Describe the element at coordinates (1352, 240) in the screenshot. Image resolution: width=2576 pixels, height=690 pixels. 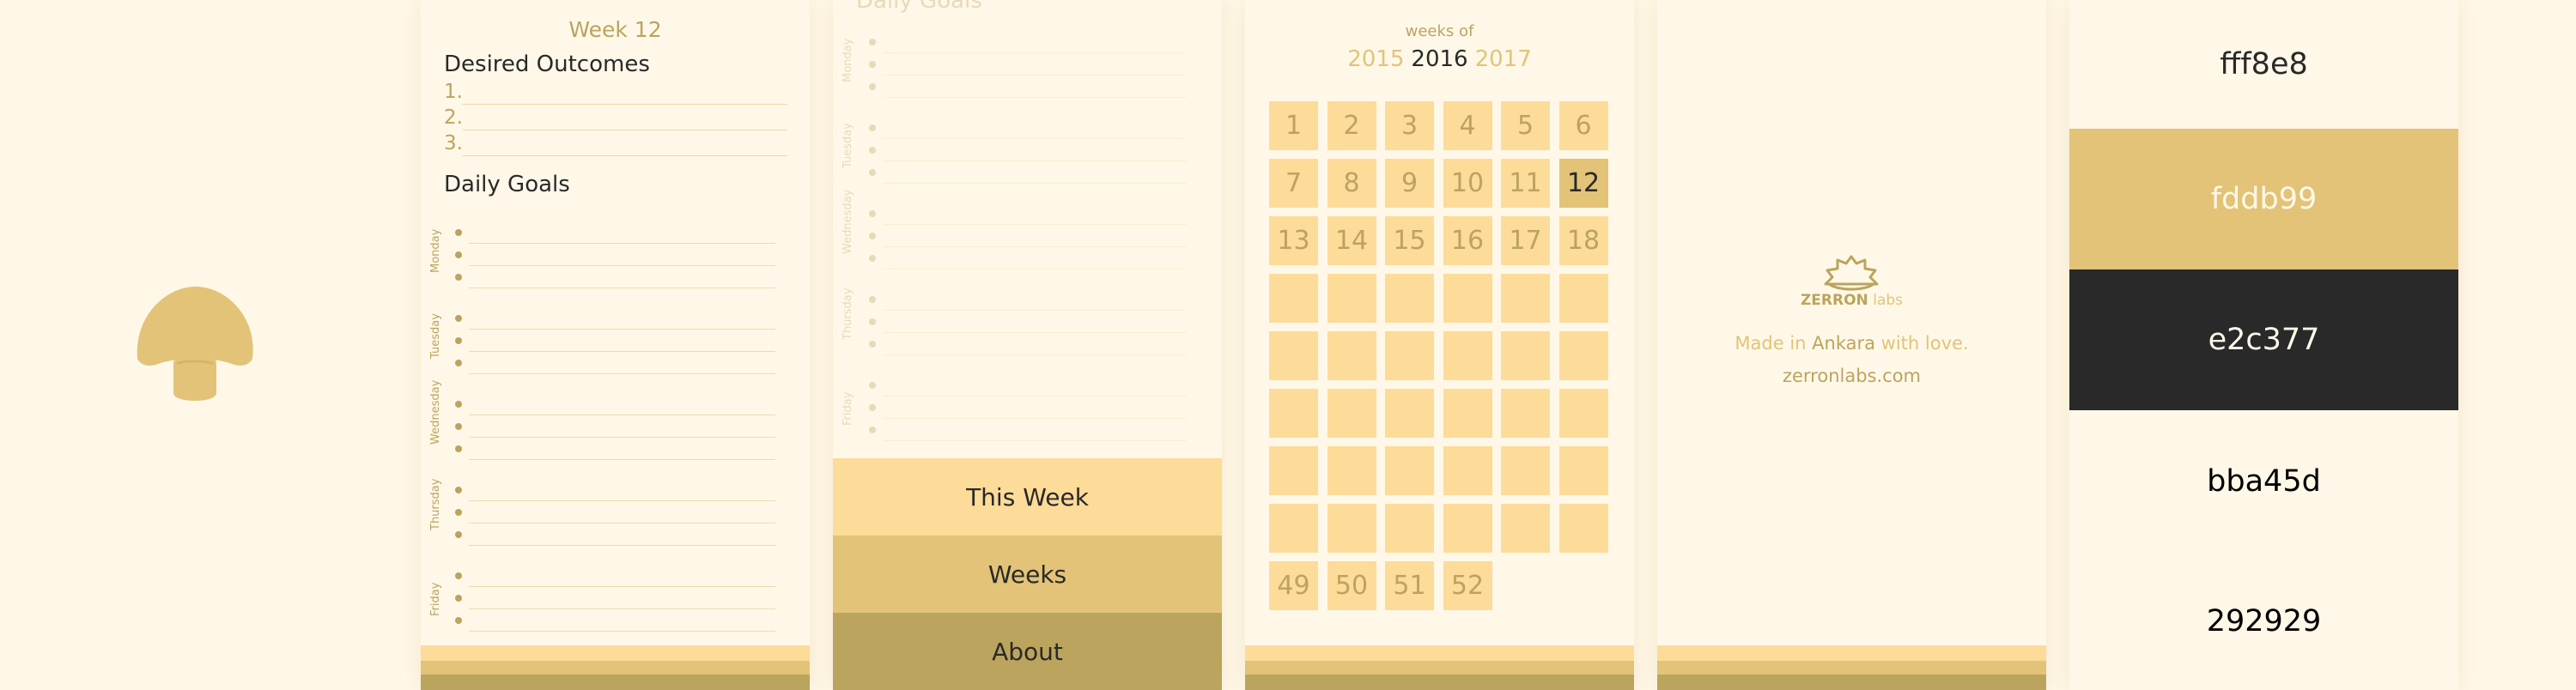
I see `week-cell-14: 14` at that location.